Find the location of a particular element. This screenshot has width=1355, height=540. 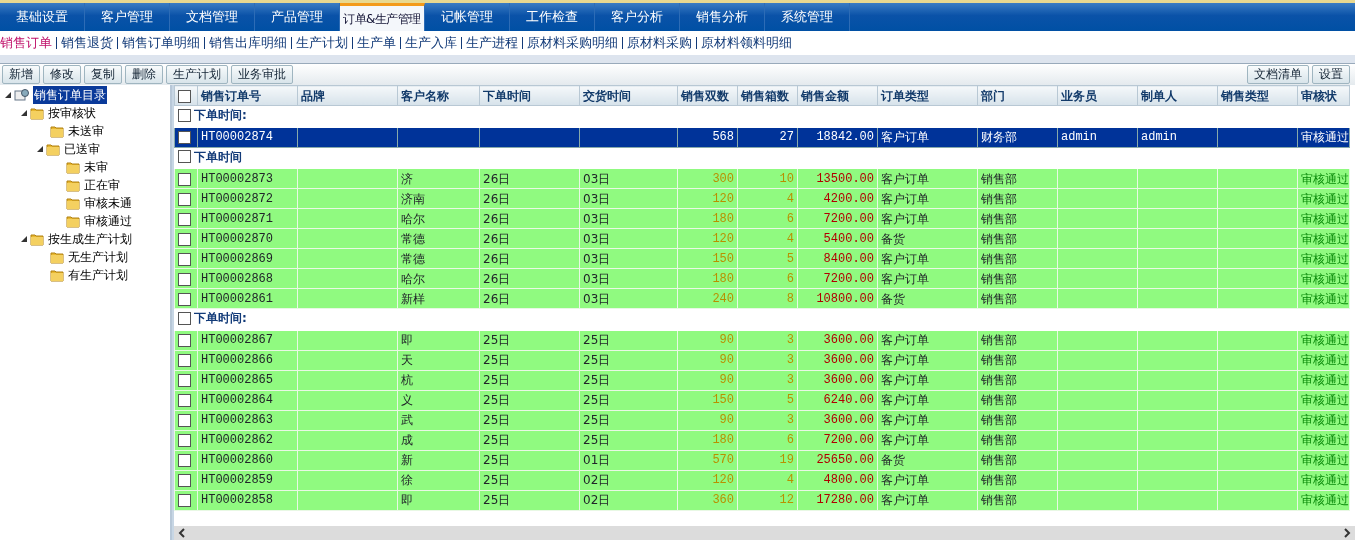

tree-item: 按审核状 is located at coordinates (72, 113).